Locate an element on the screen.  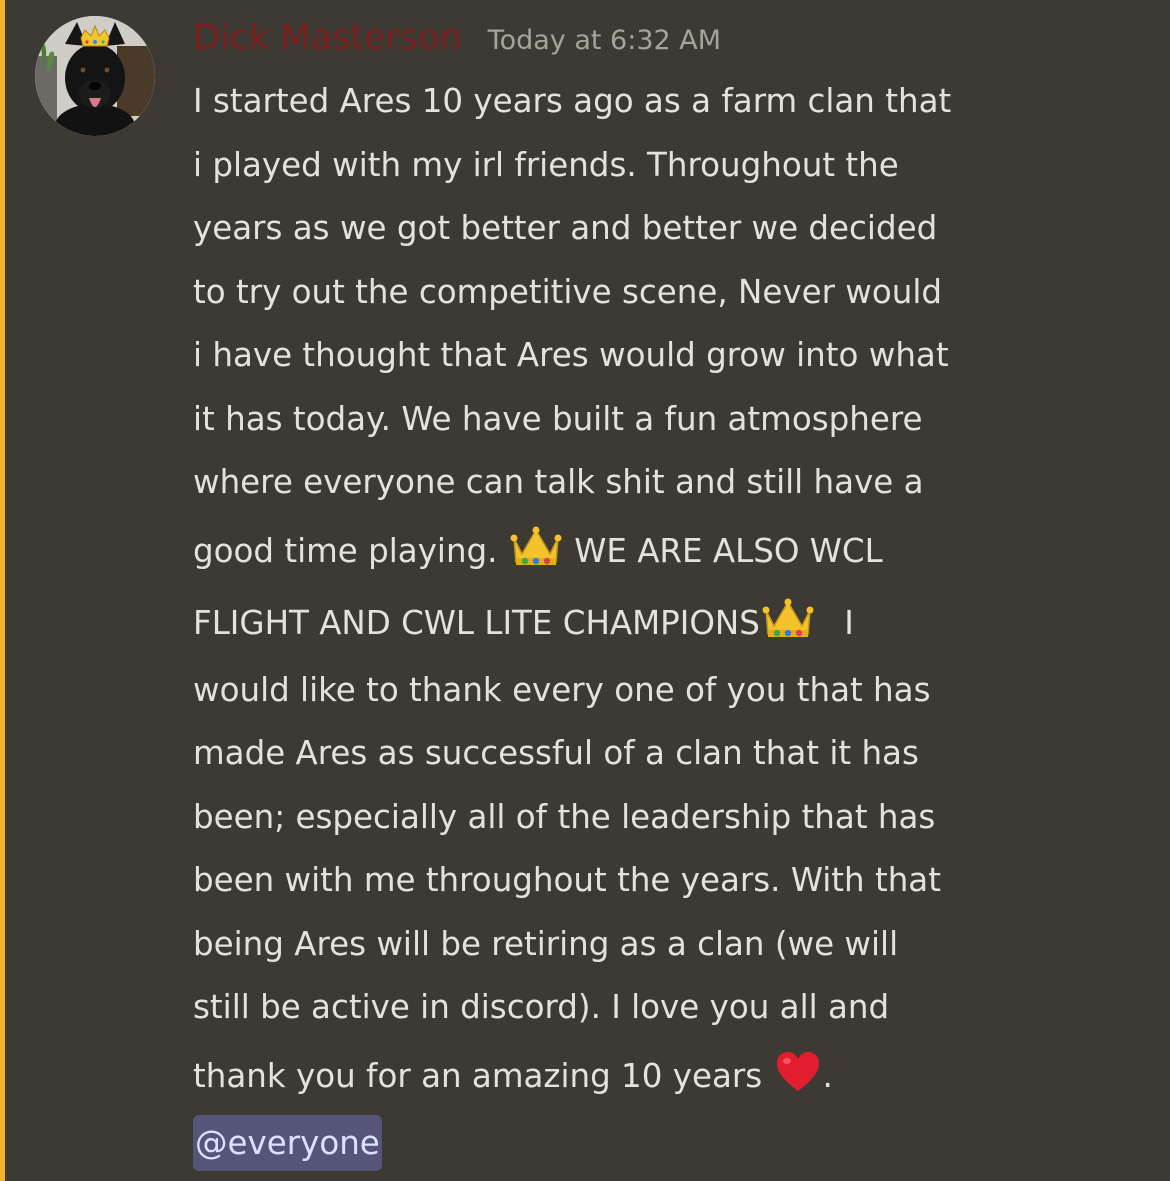
message-line-with-emoji: FLIGHT AND CWL LITE CHAMPIONS I is located at coordinates (673, 623).